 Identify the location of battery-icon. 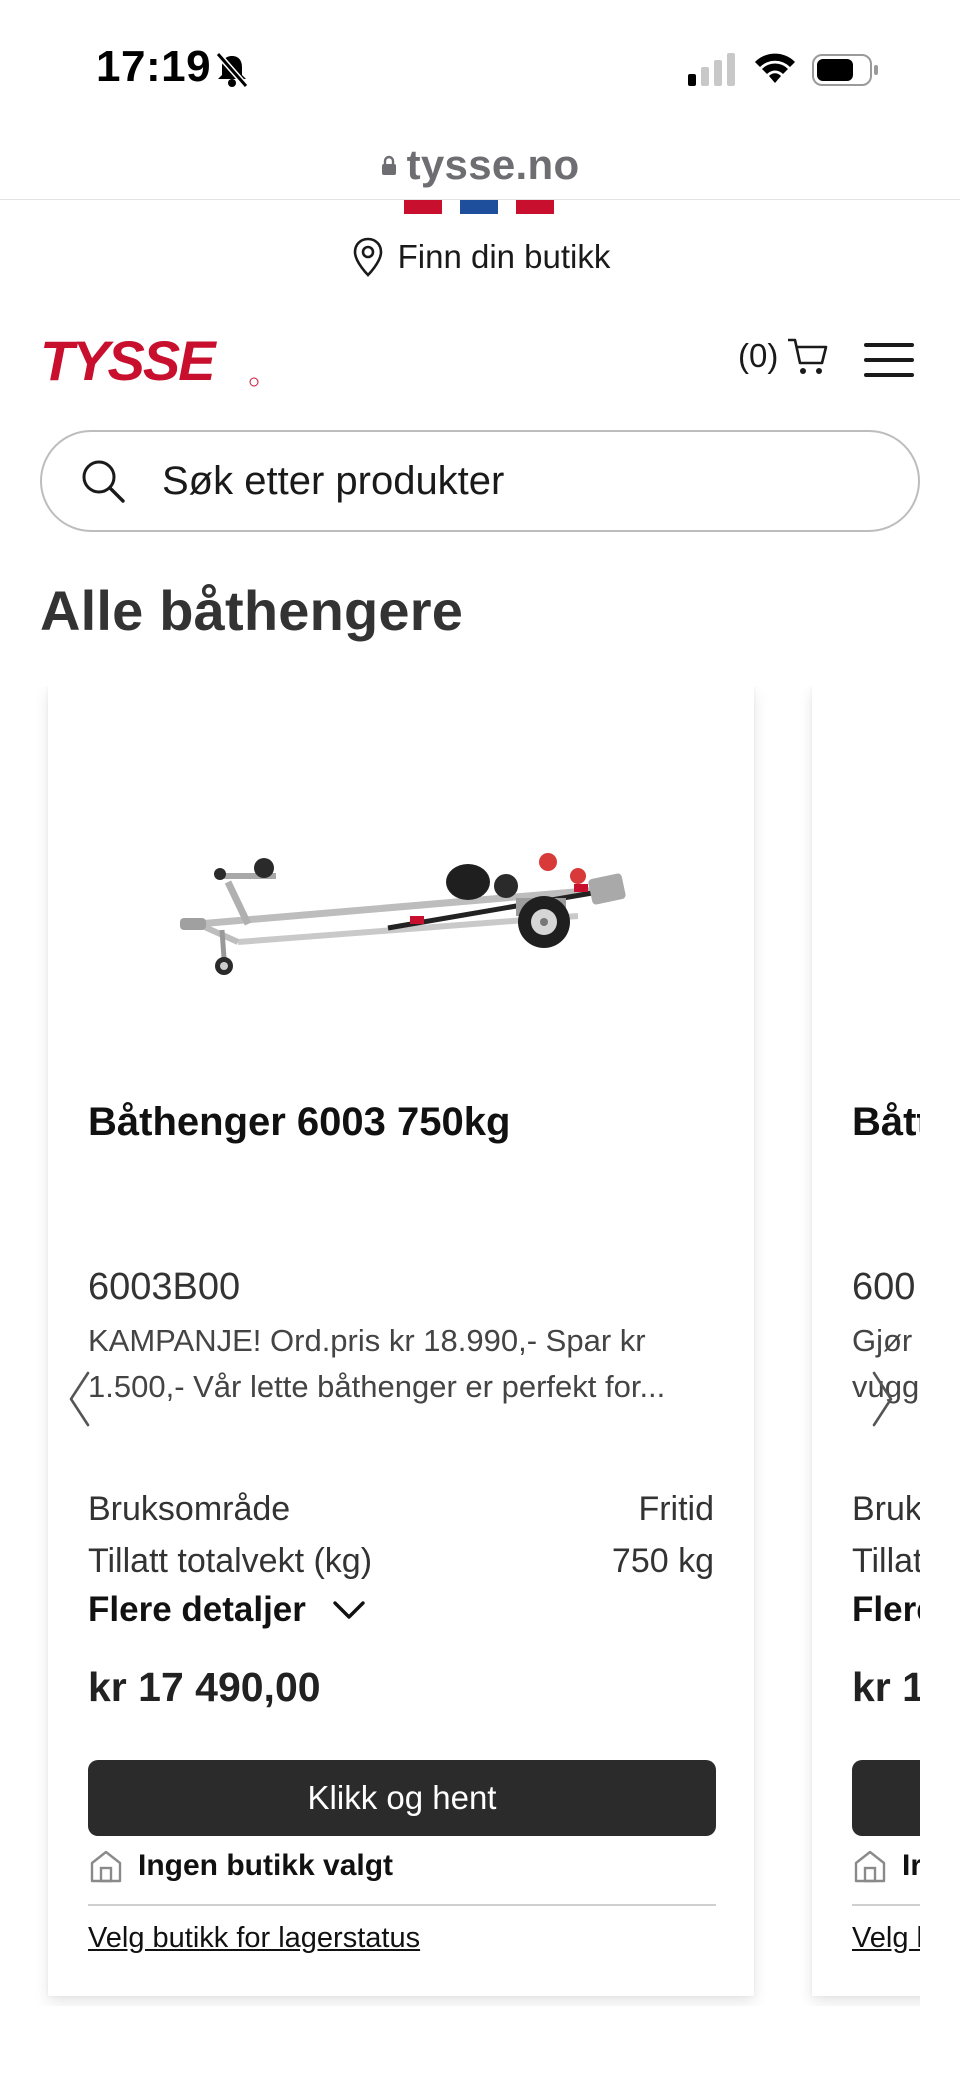
(845, 70).